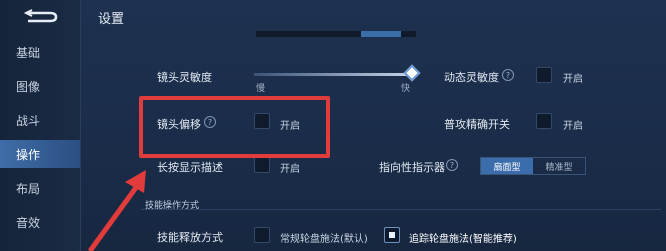 The height and width of the screenshot is (251, 666). Describe the element at coordinates (28, 188) in the screenshot. I see `sidebar-item-label: 布局` at that location.